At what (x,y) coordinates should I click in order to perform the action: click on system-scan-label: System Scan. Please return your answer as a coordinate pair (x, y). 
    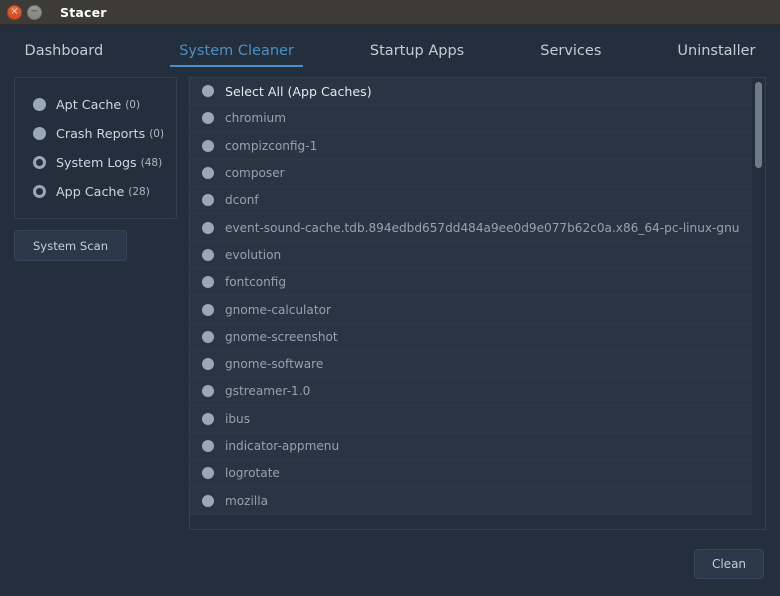
    Looking at the image, I should click on (70, 245).